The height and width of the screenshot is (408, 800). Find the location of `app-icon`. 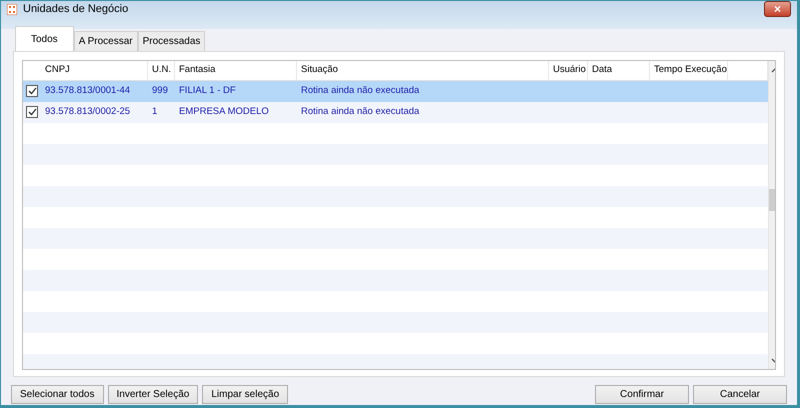

app-icon is located at coordinates (12, 9).